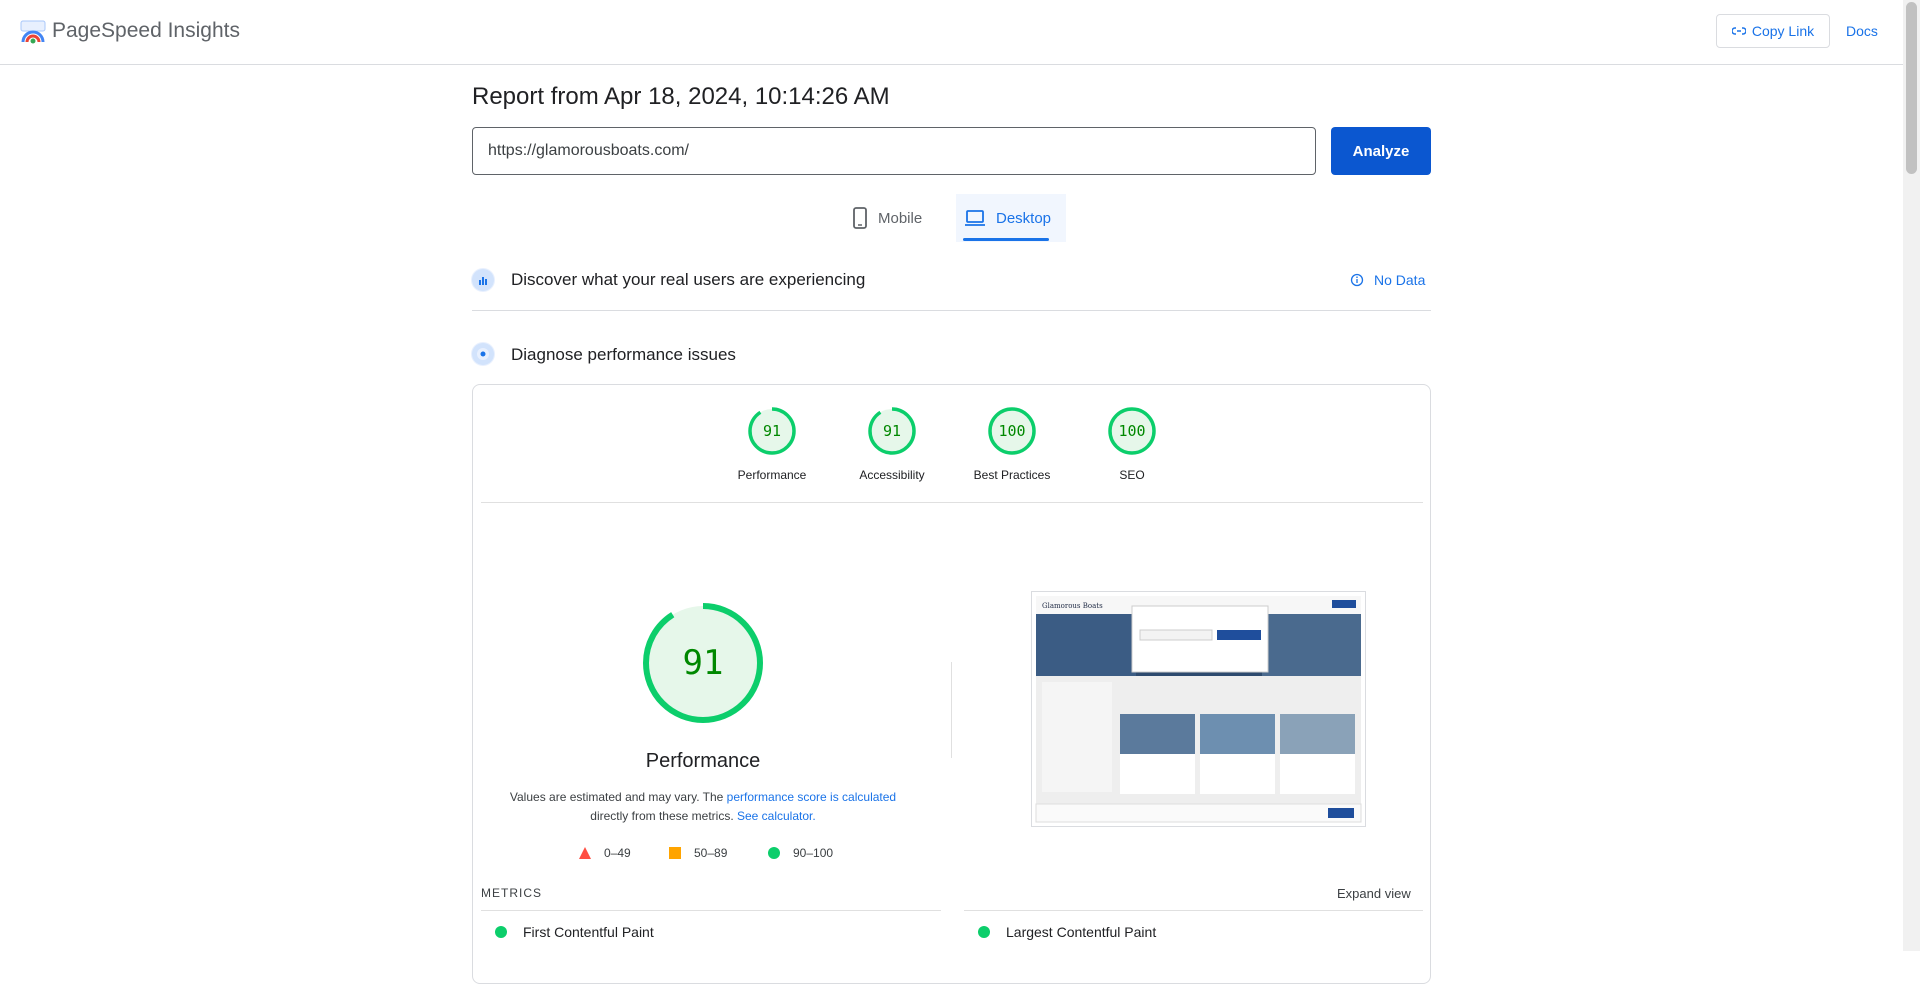 This screenshot has height=984, width=1920. Describe the element at coordinates (1783, 31) in the screenshot. I see `copy-link-label: Copy Link` at that location.